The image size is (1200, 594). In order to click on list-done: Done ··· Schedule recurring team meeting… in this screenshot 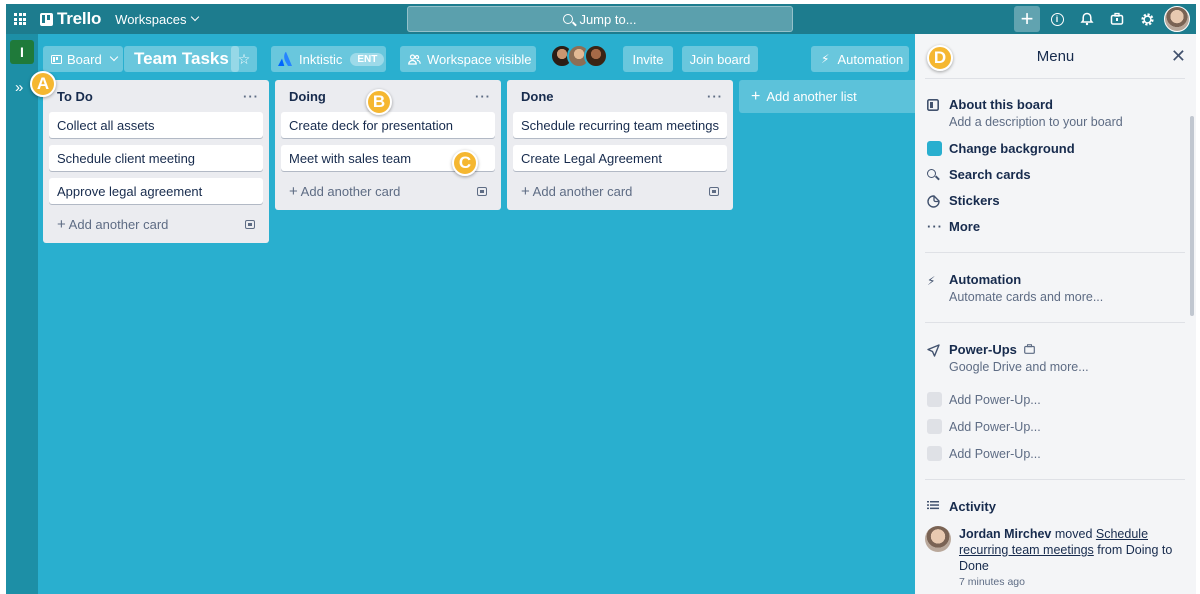, I will do `click(620, 145)`.